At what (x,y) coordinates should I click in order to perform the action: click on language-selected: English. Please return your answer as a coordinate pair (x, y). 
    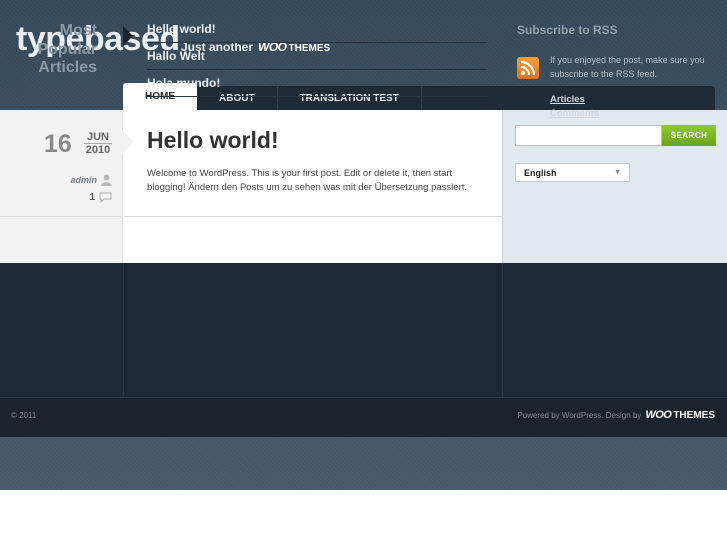
    Looking at the image, I should click on (540, 172).